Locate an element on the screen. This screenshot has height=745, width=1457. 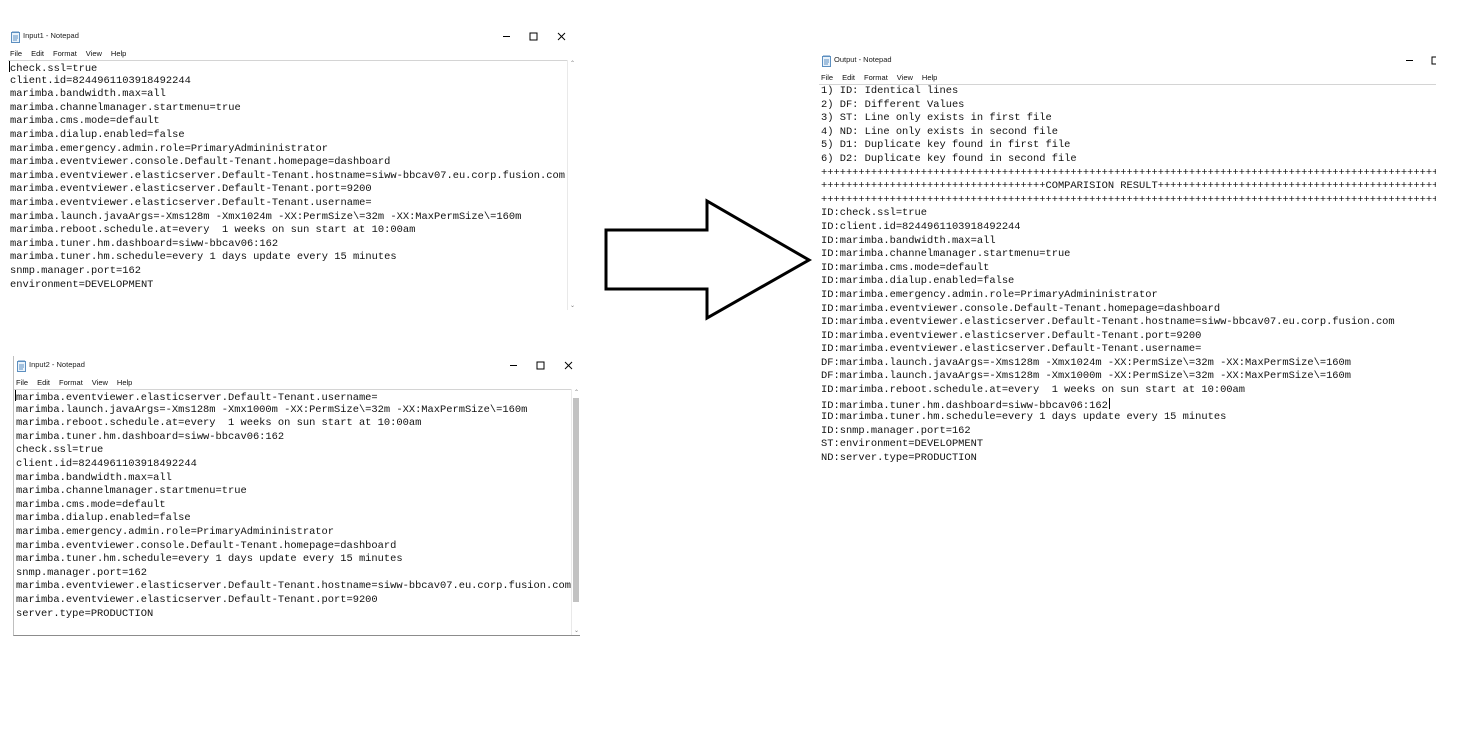
legend-line: 4) ND: Line only exists in second file is located at coordinates (939, 131).